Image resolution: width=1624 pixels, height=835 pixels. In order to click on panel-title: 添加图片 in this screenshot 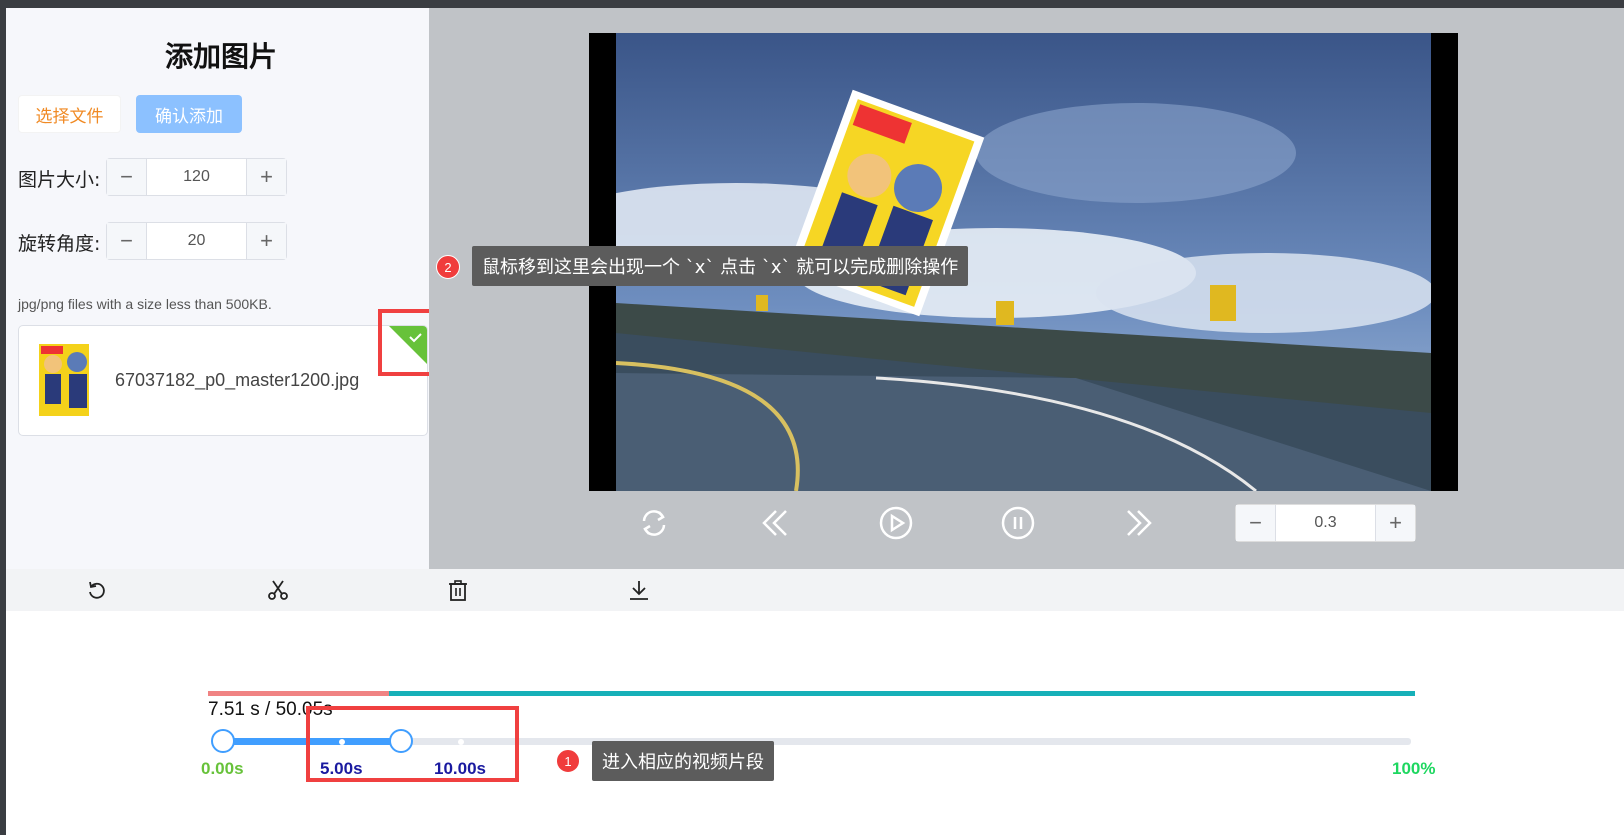, I will do `click(220, 56)`.